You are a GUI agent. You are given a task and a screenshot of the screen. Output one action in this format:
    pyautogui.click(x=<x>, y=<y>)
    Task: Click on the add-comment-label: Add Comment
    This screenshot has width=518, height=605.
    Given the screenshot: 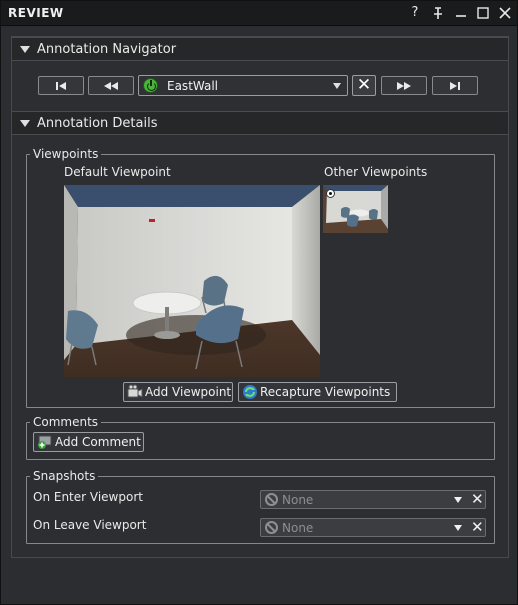 What is the action you would take?
    pyautogui.click(x=98, y=442)
    